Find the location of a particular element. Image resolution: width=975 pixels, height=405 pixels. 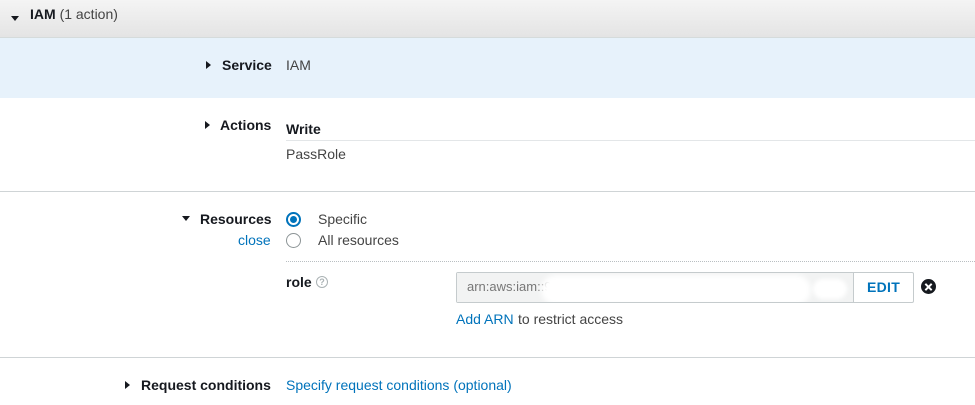

service-expand-caret-icon is located at coordinates (208, 65).